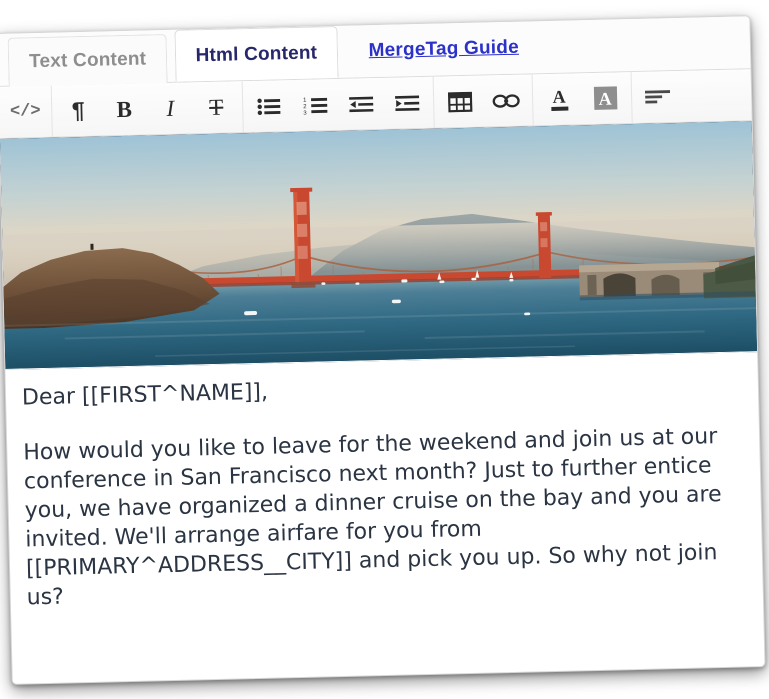 Image resolution: width=769 pixels, height=699 pixels. I want to click on strikethrough-button: T, so click(216, 107).